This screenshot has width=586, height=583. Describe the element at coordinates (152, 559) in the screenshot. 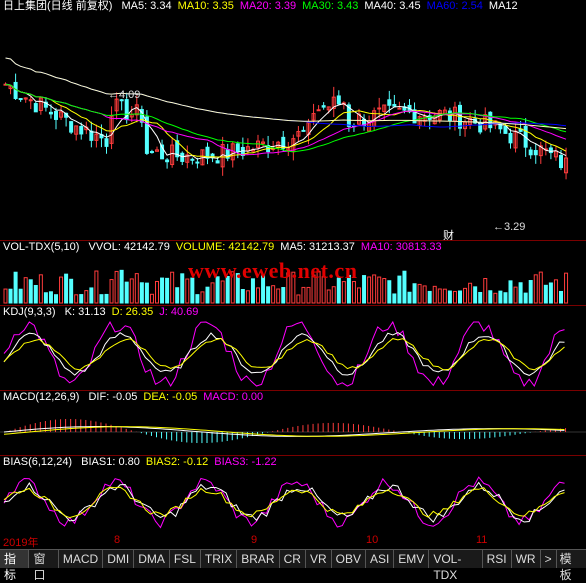

I see `tab-dma: DMA` at that location.